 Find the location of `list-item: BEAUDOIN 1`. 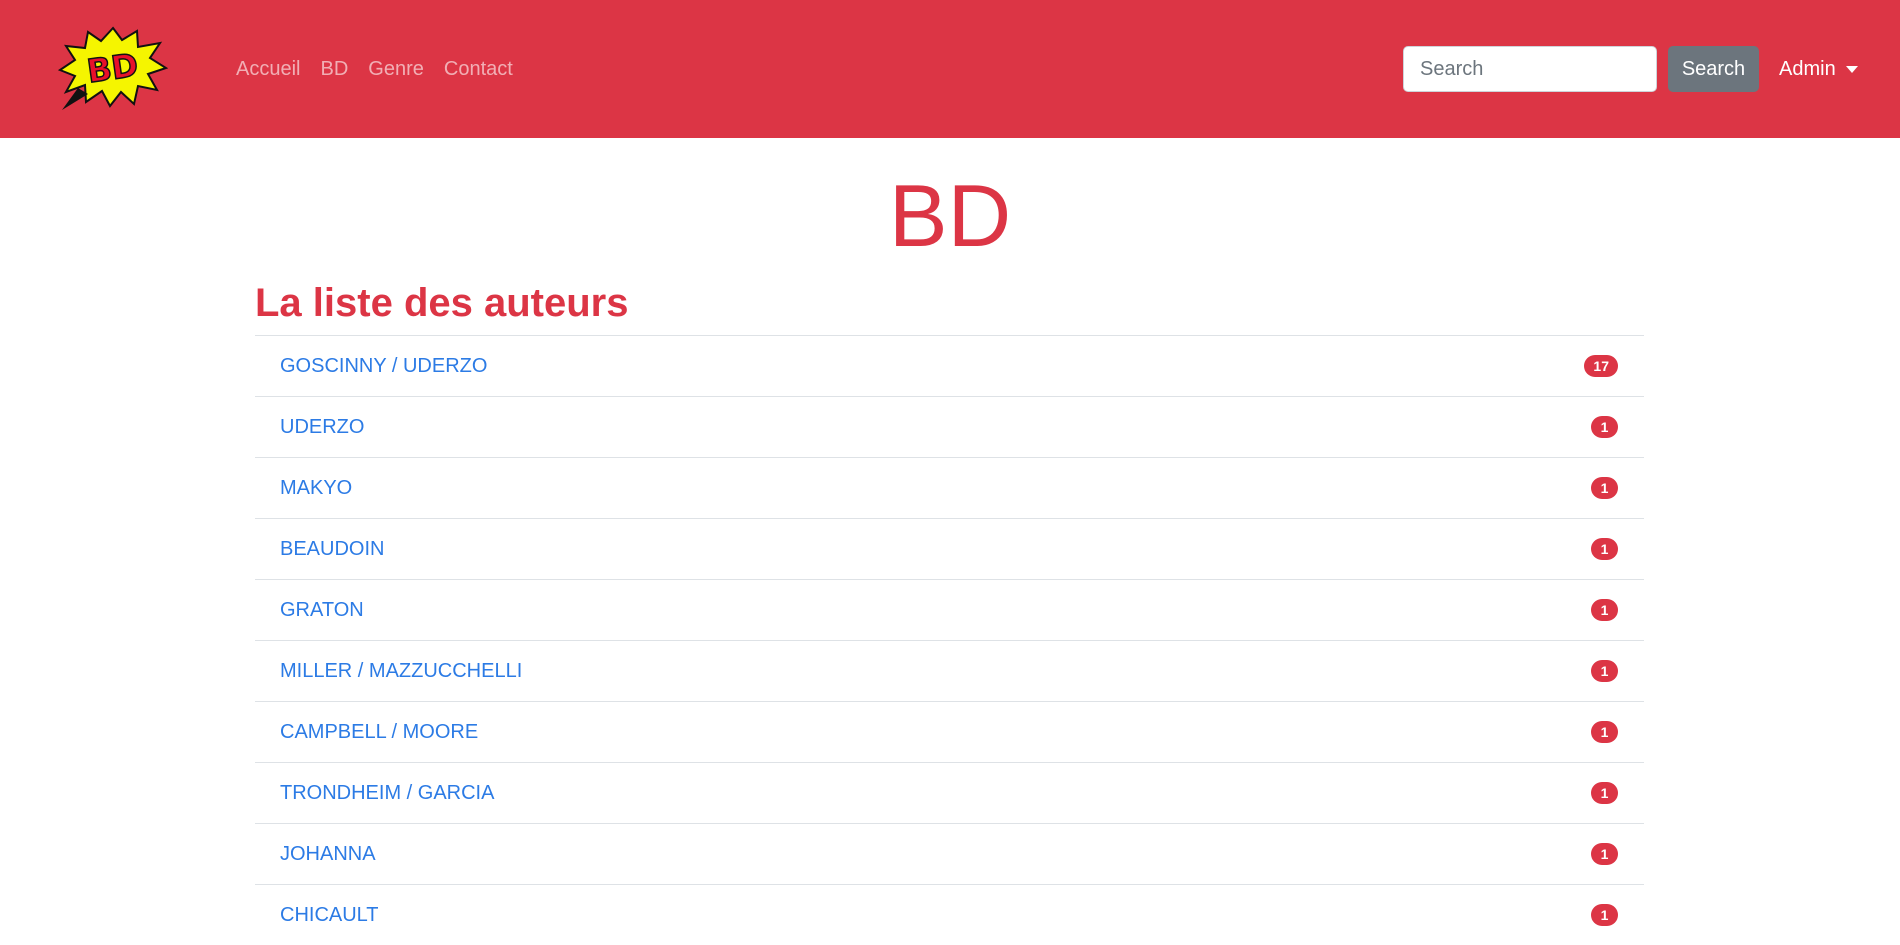

list-item: BEAUDOIN 1 is located at coordinates (949, 548).